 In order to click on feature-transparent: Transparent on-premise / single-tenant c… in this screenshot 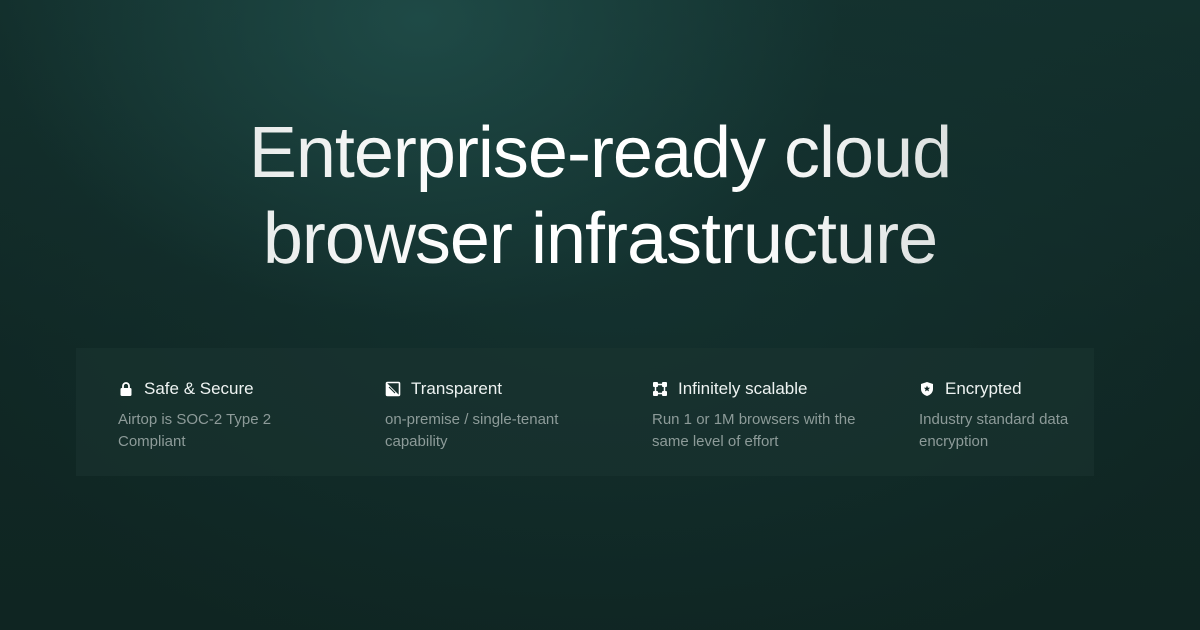, I will do `click(476, 412)`.